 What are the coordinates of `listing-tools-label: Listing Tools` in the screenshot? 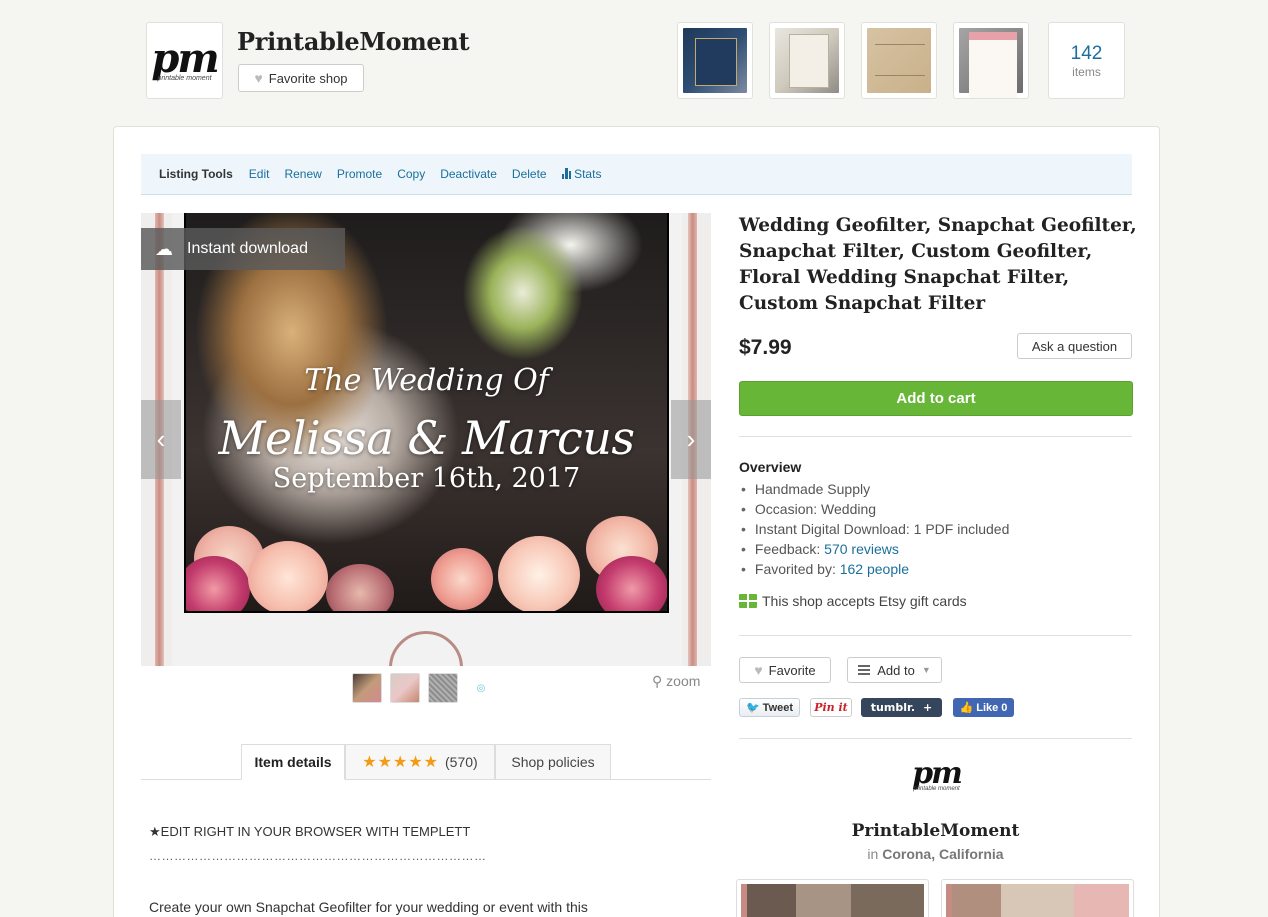 It's located at (196, 174).